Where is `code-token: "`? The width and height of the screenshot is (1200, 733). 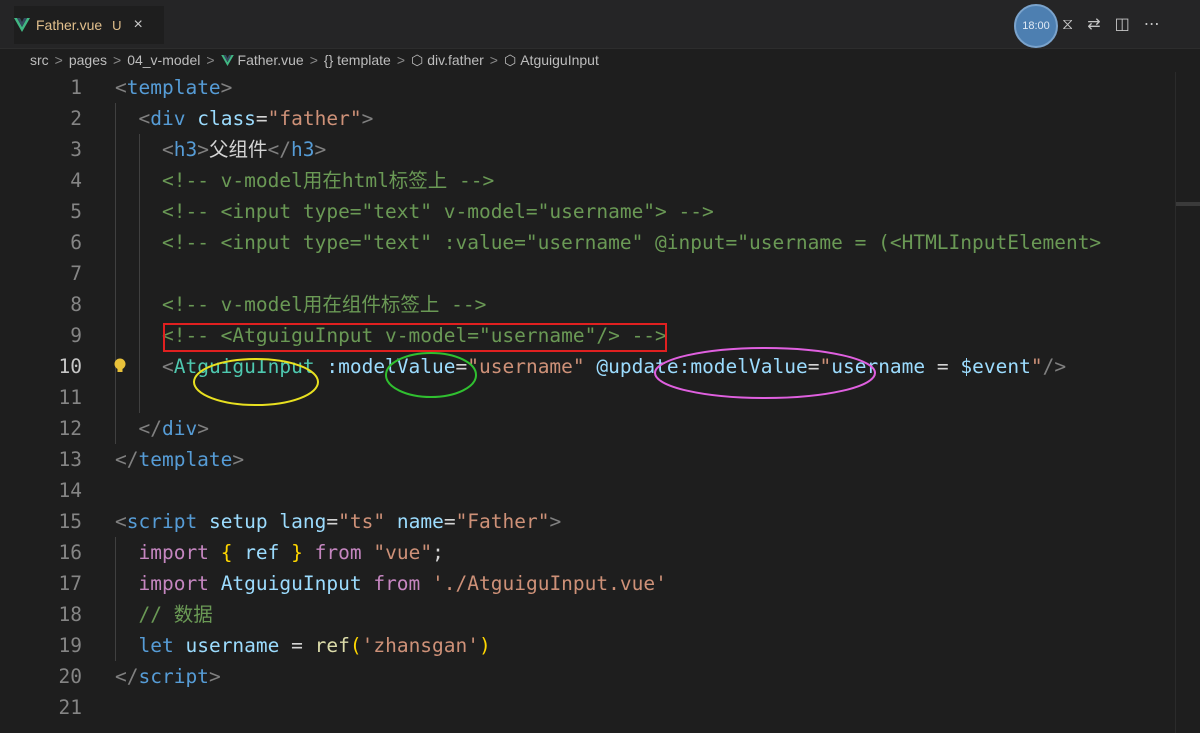
code-token: " is located at coordinates (825, 366).